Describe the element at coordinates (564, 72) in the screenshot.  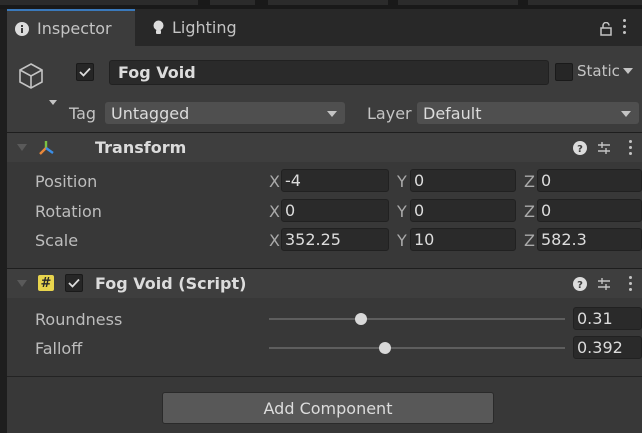
I see `static-checkbox` at that location.